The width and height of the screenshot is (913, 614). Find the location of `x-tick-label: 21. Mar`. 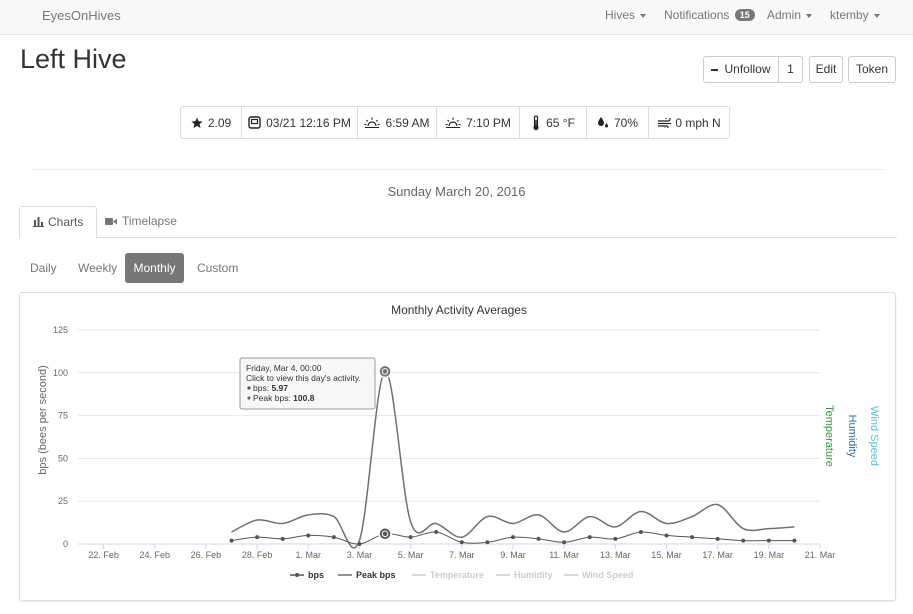

x-tick-label: 21. Mar is located at coordinates (820, 555).